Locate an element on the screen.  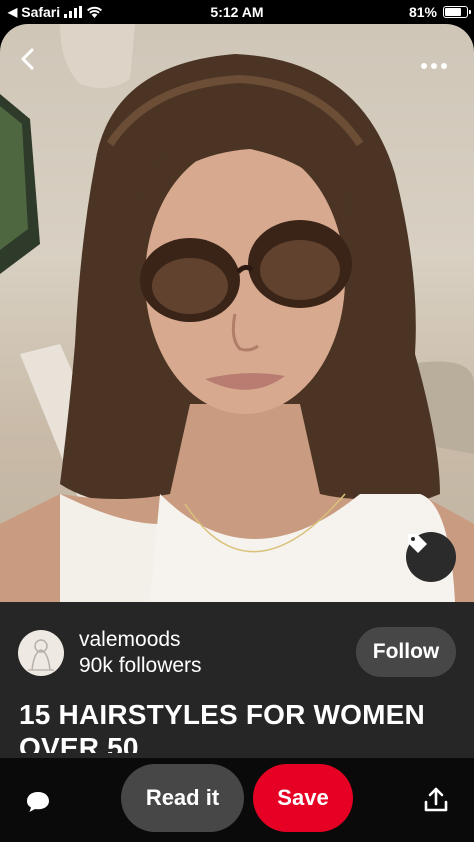
more-horizontal-icon is located at coordinates (424, 66).